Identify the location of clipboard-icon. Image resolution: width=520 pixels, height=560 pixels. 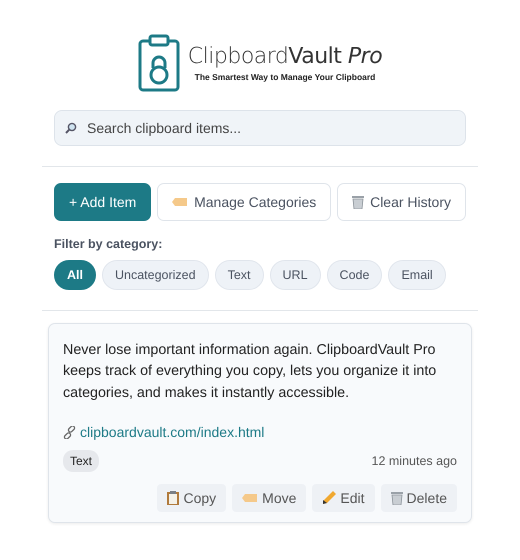
(173, 498).